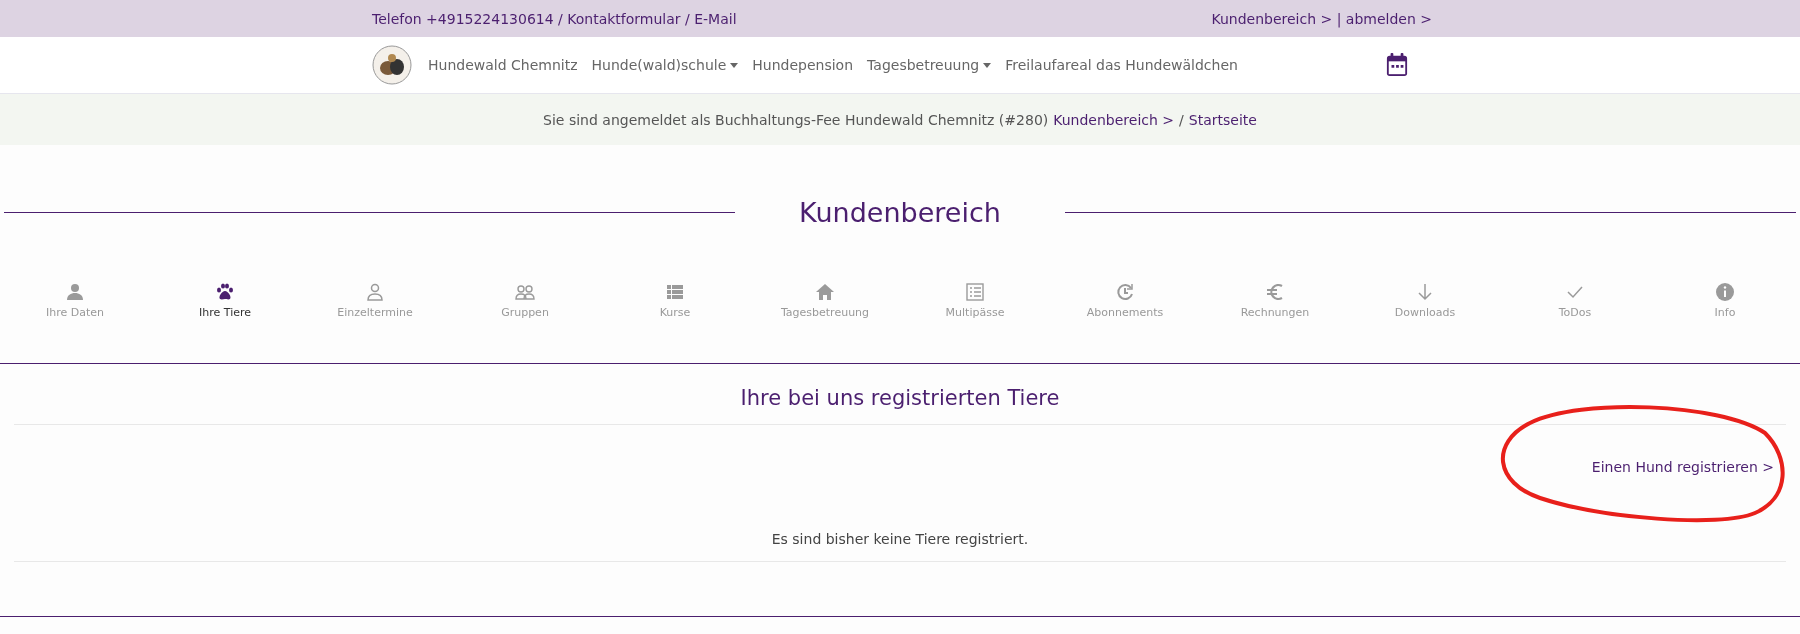  I want to click on tab: Ihre Daten, so click(75, 300).